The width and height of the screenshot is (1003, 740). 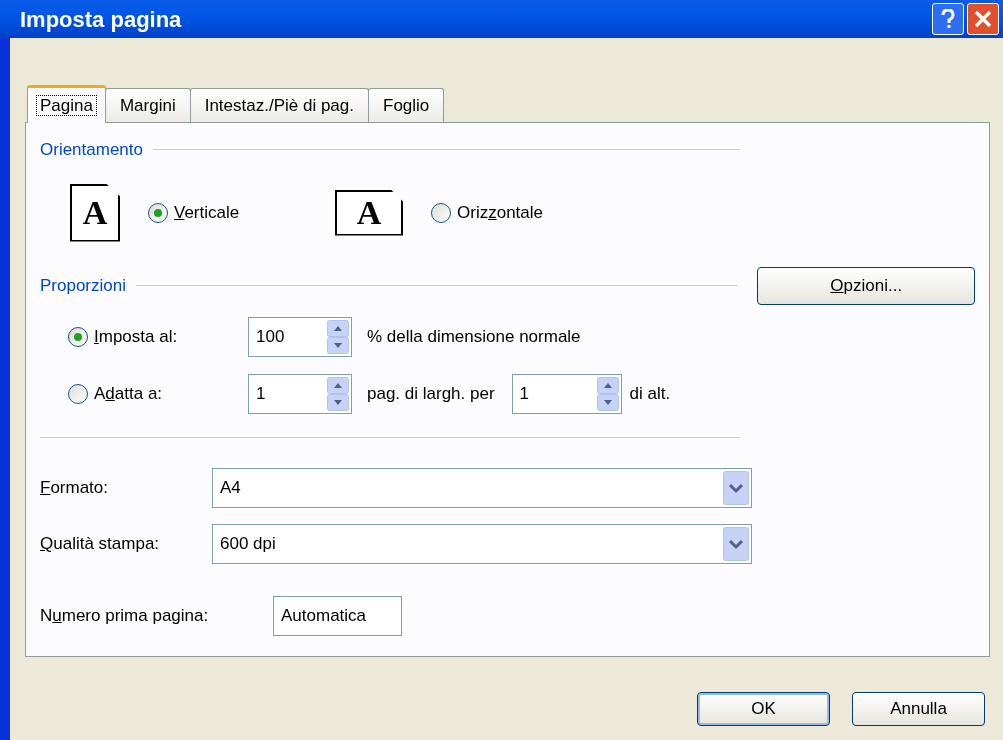 I want to click on help-icon, so click(x=948, y=19).